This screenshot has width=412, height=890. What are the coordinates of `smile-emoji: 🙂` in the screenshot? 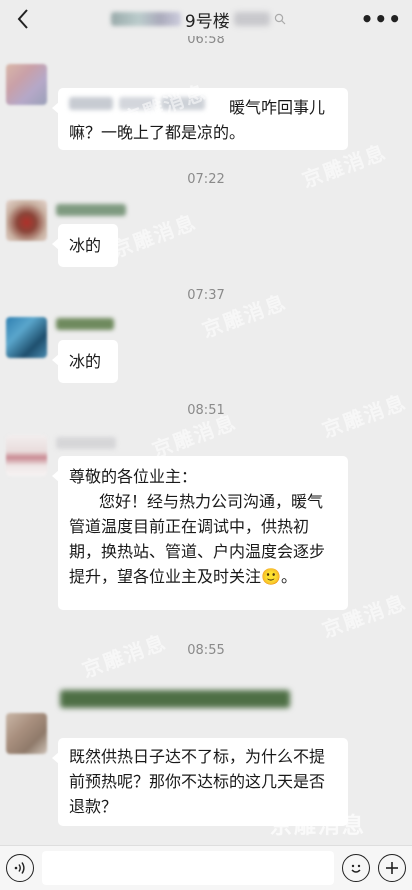 It's located at (271, 576).